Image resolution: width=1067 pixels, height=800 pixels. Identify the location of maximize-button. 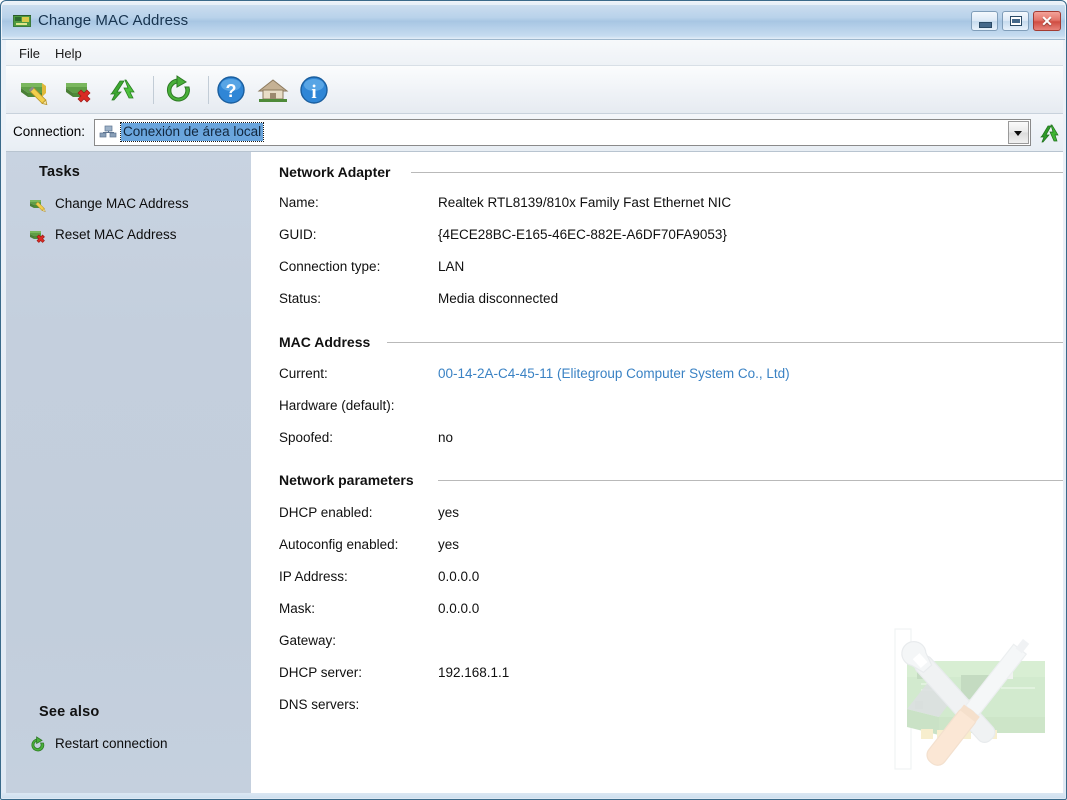
(1015, 21).